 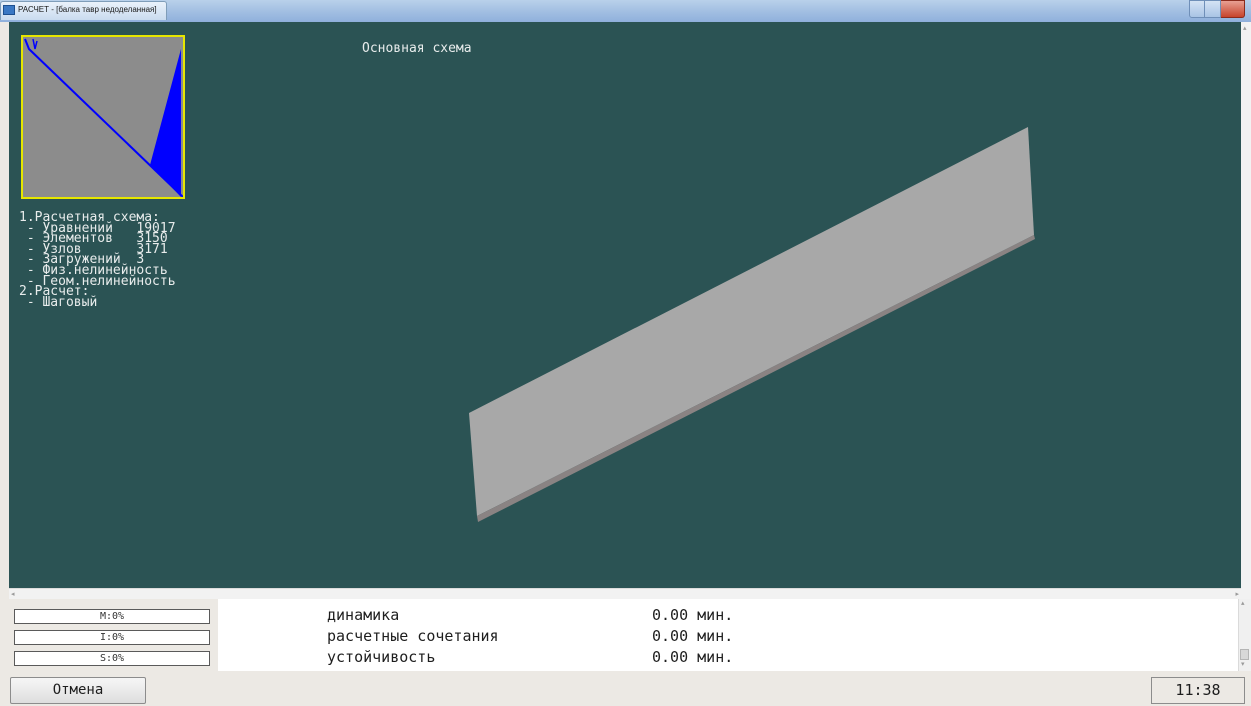 What do you see at coordinates (112, 616) in the screenshot?
I see `memory-status: M:0%` at bounding box center [112, 616].